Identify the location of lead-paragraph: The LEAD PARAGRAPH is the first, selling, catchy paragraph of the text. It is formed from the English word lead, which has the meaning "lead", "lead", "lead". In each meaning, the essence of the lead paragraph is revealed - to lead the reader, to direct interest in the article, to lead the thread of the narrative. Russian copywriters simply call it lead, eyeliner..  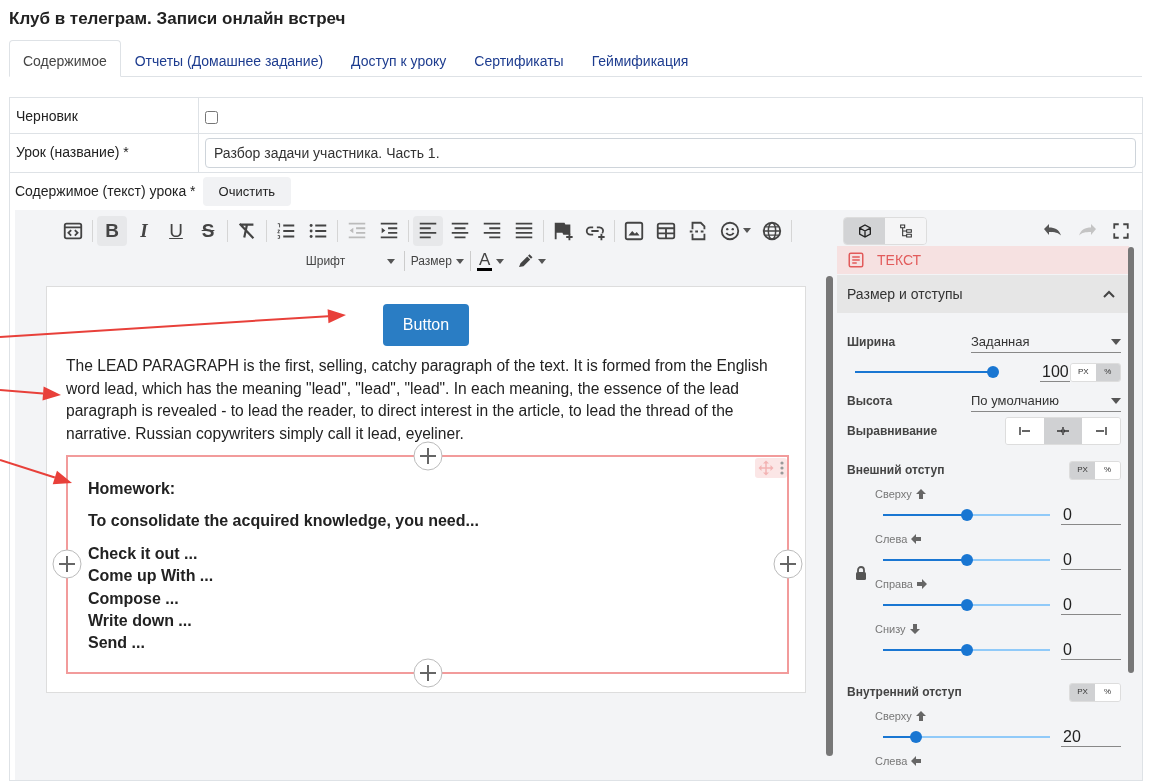
(417, 400).